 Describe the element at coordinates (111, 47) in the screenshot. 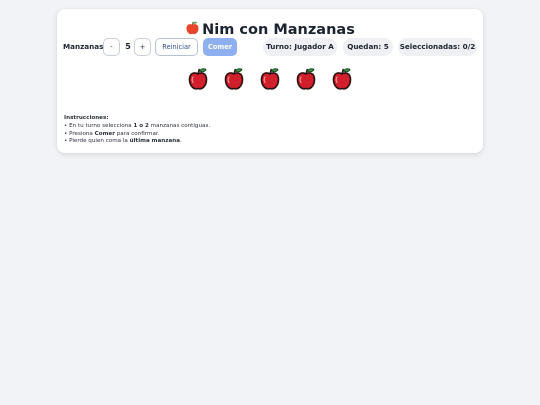

I see `decrement-button: -` at that location.